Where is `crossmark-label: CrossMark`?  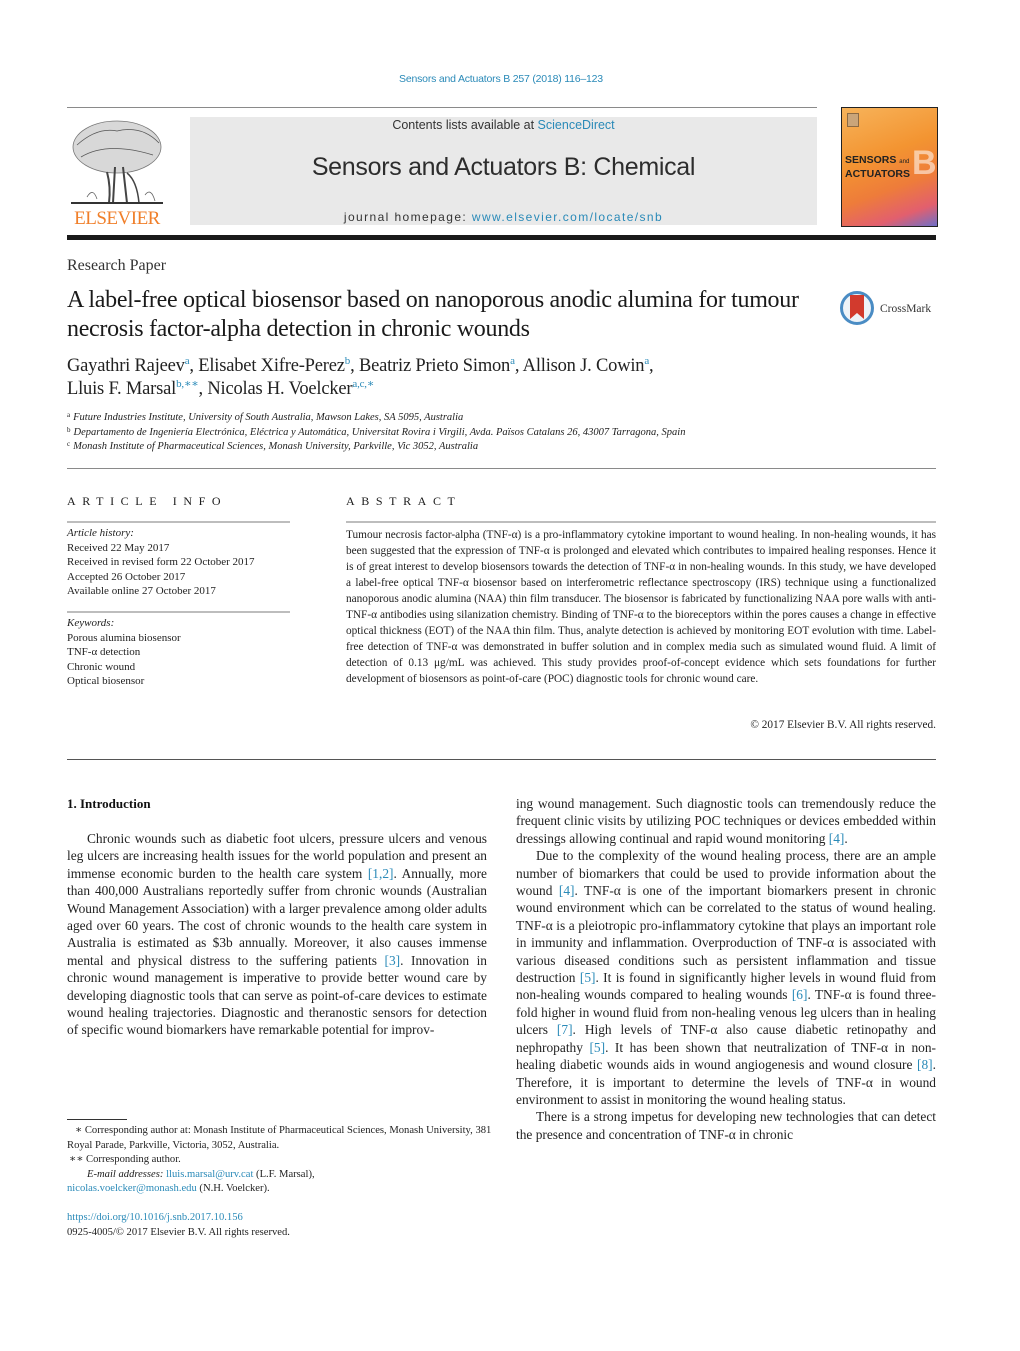
crossmark-label: CrossMark is located at coordinates (906, 309).